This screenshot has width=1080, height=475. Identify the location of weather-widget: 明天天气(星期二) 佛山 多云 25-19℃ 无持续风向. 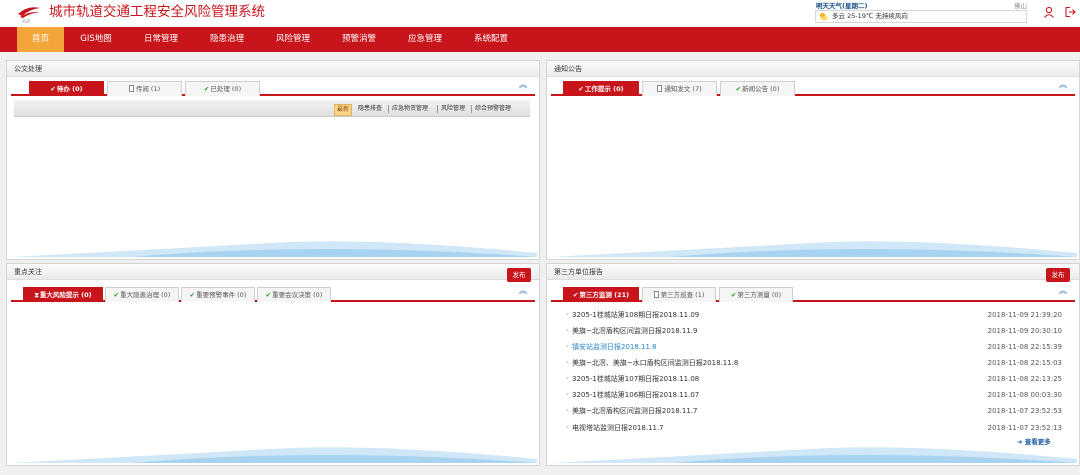
(921, 12).